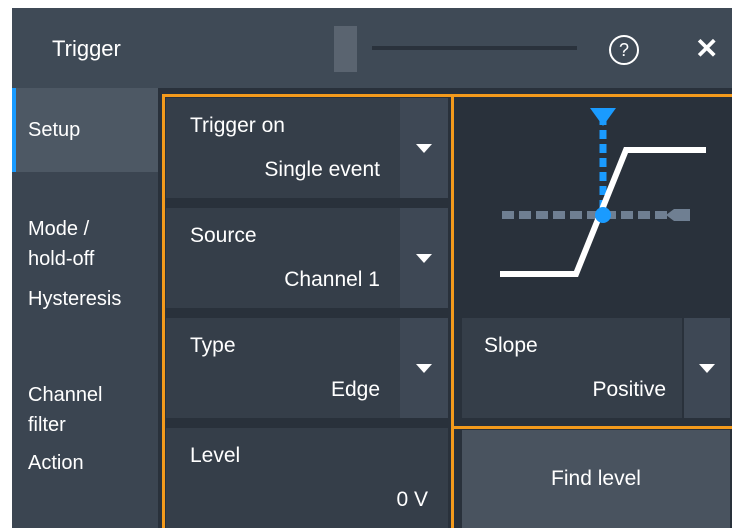 Image resolution: width=738 pixels, height=528 pixels. What do you see at coordinates (54, 130) in the screenshot?
I see `sidebar-item-label: Setup` at bounding box center [54, 130].